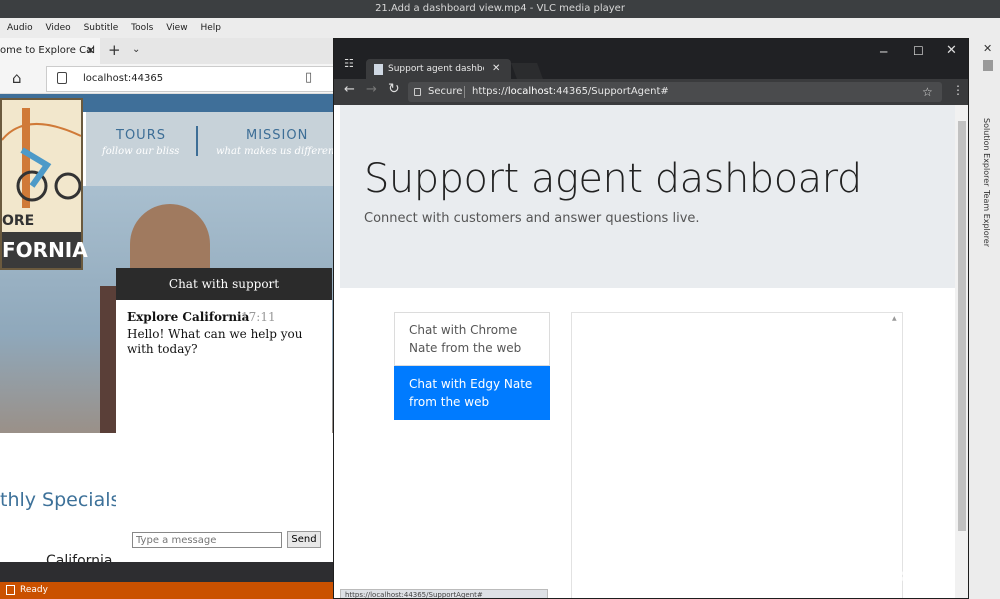  I want to click on vs-tool-tabs, so click(167, 572).